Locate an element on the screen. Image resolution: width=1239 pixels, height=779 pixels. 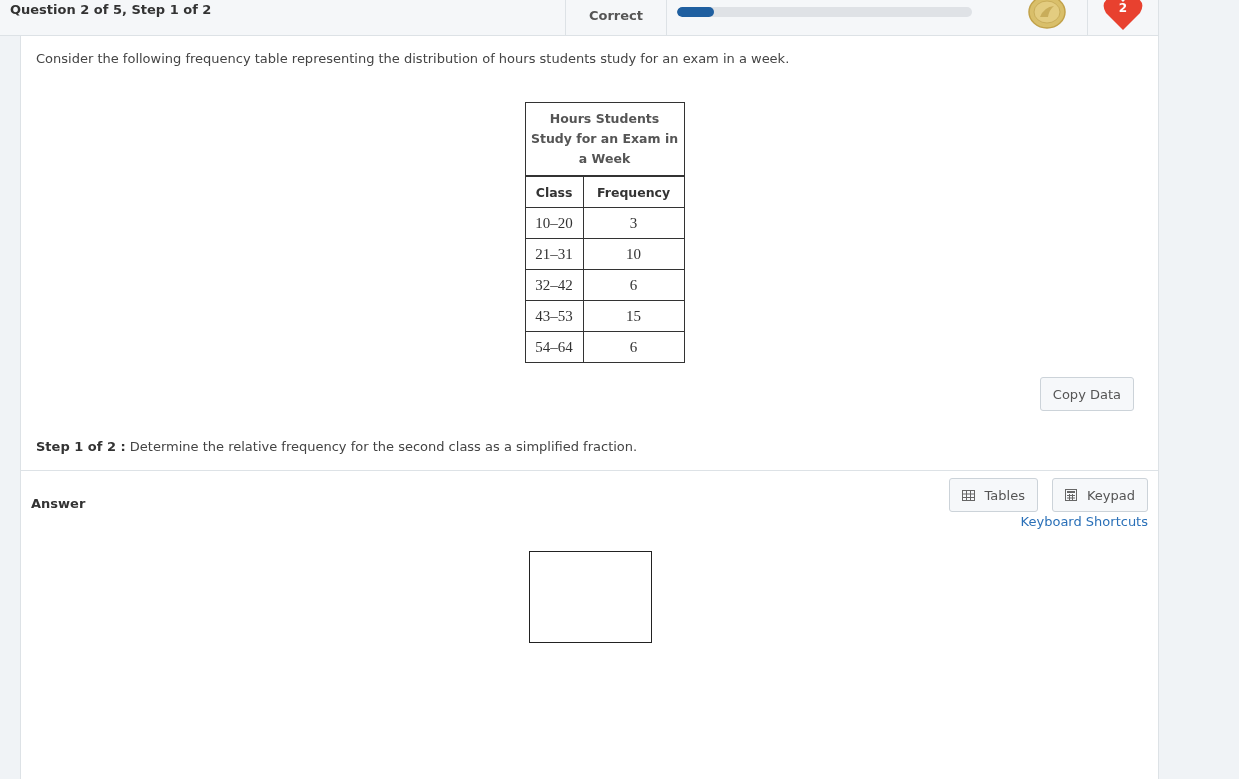
table-cell: 21–31 is located at coordinates (554, 254).